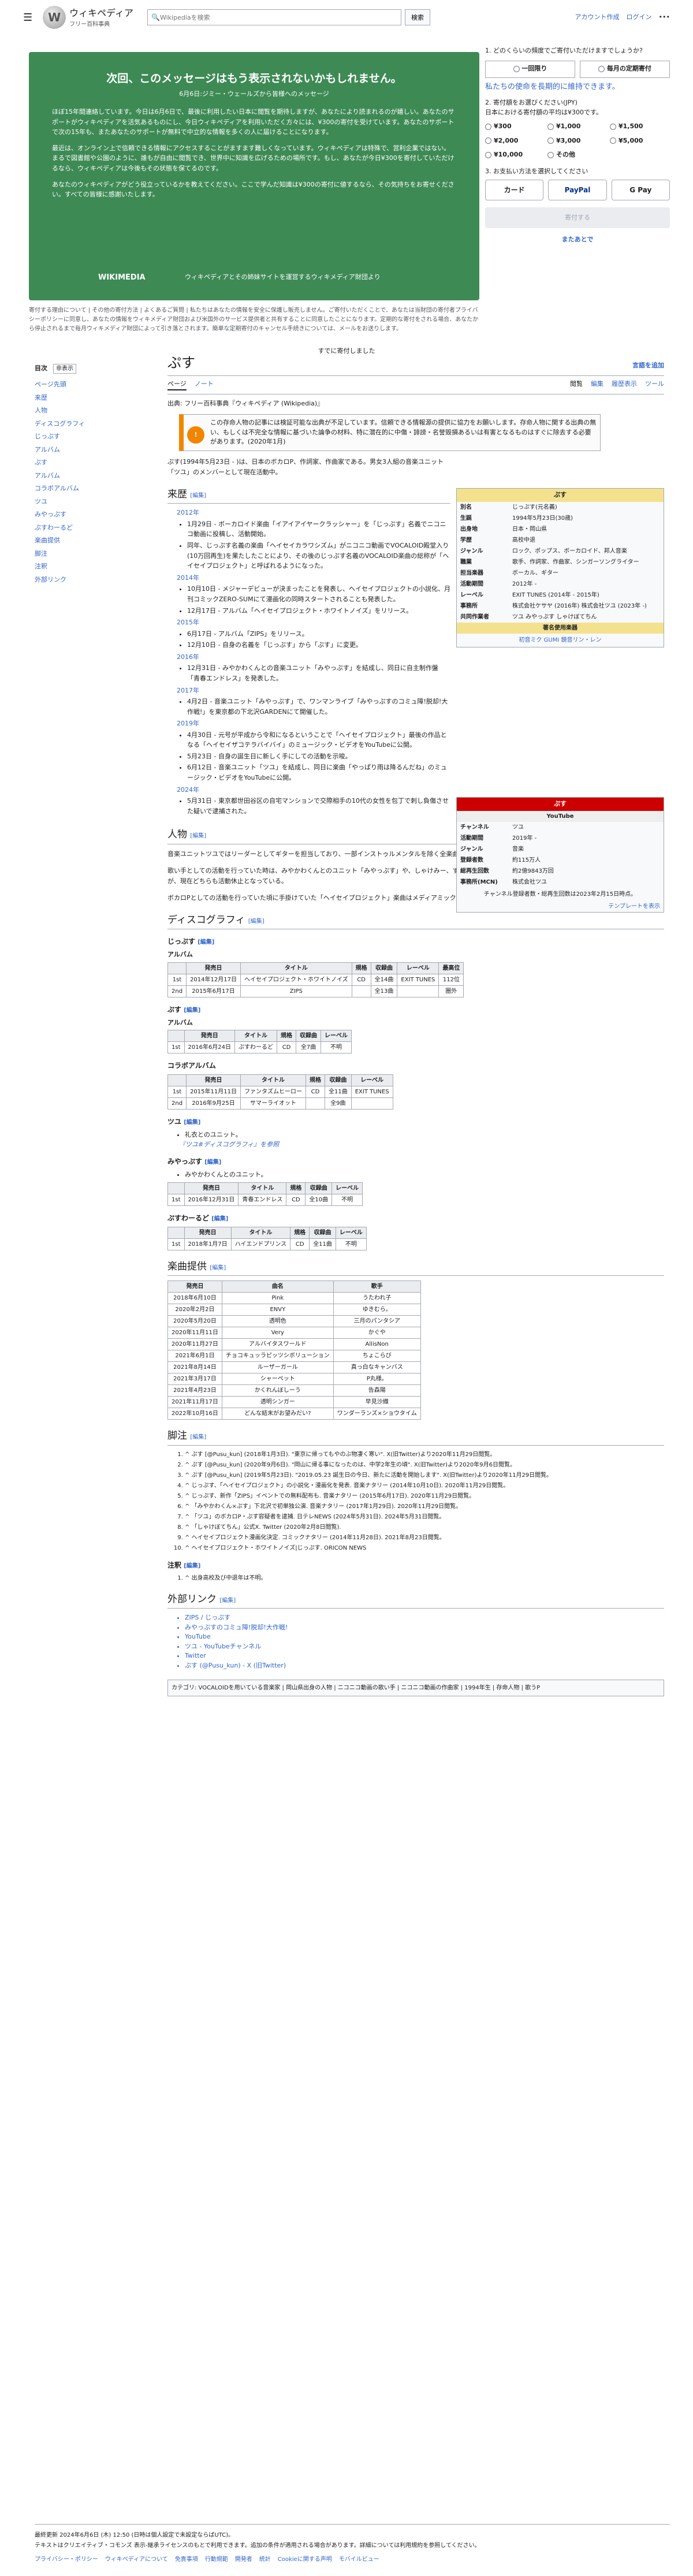  What do you see at coordinates (267, 1244) in the screenshot?
I see `table-row: 1st 2018年1月7日 ハイエンドプリンス CD 全11曲 不明` at bounding box center [267, 1244].